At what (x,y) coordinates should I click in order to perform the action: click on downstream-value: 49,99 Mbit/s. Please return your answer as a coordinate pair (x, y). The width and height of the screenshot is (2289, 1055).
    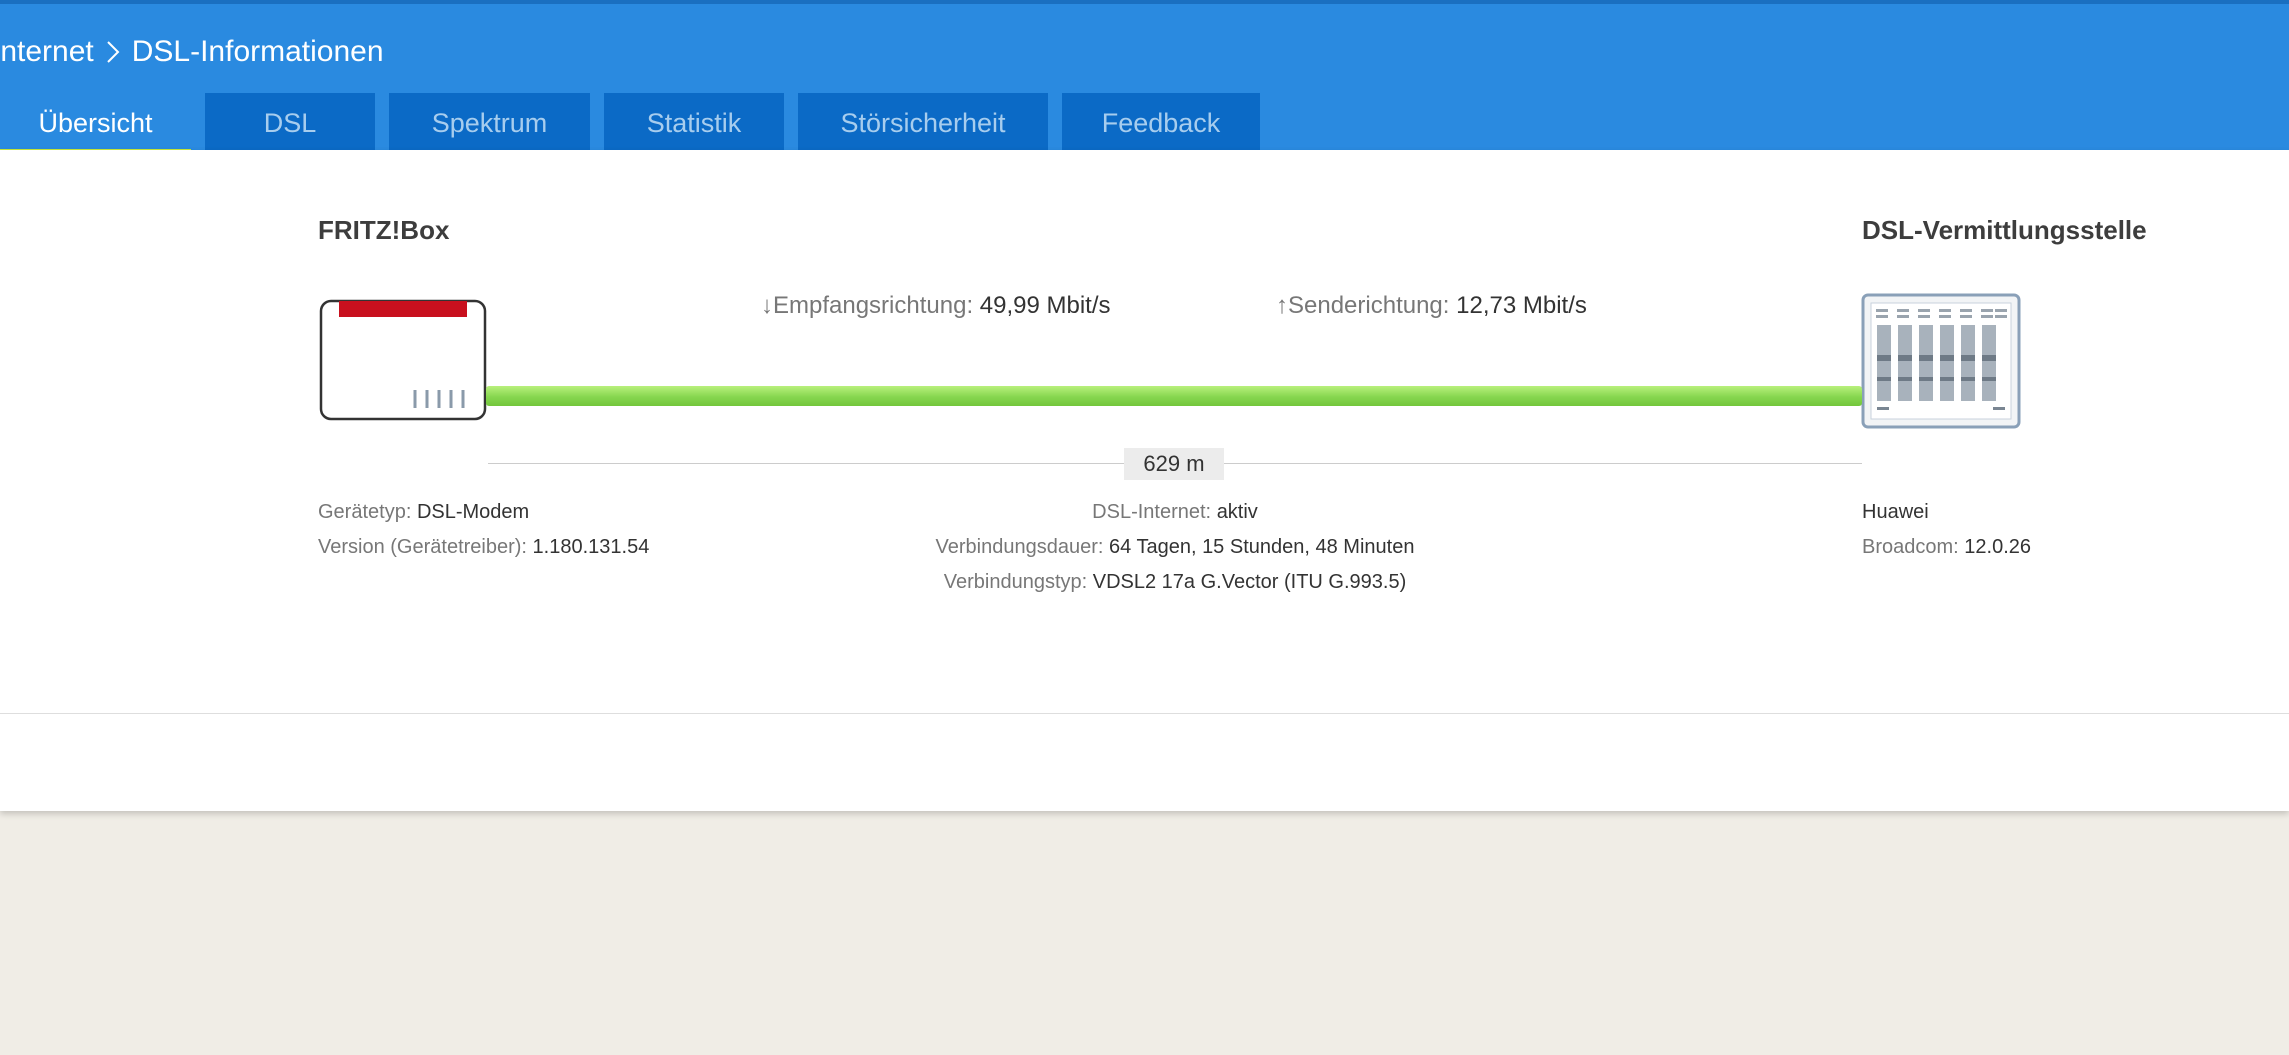
    Looking at the image, I should click on (1045, 305).